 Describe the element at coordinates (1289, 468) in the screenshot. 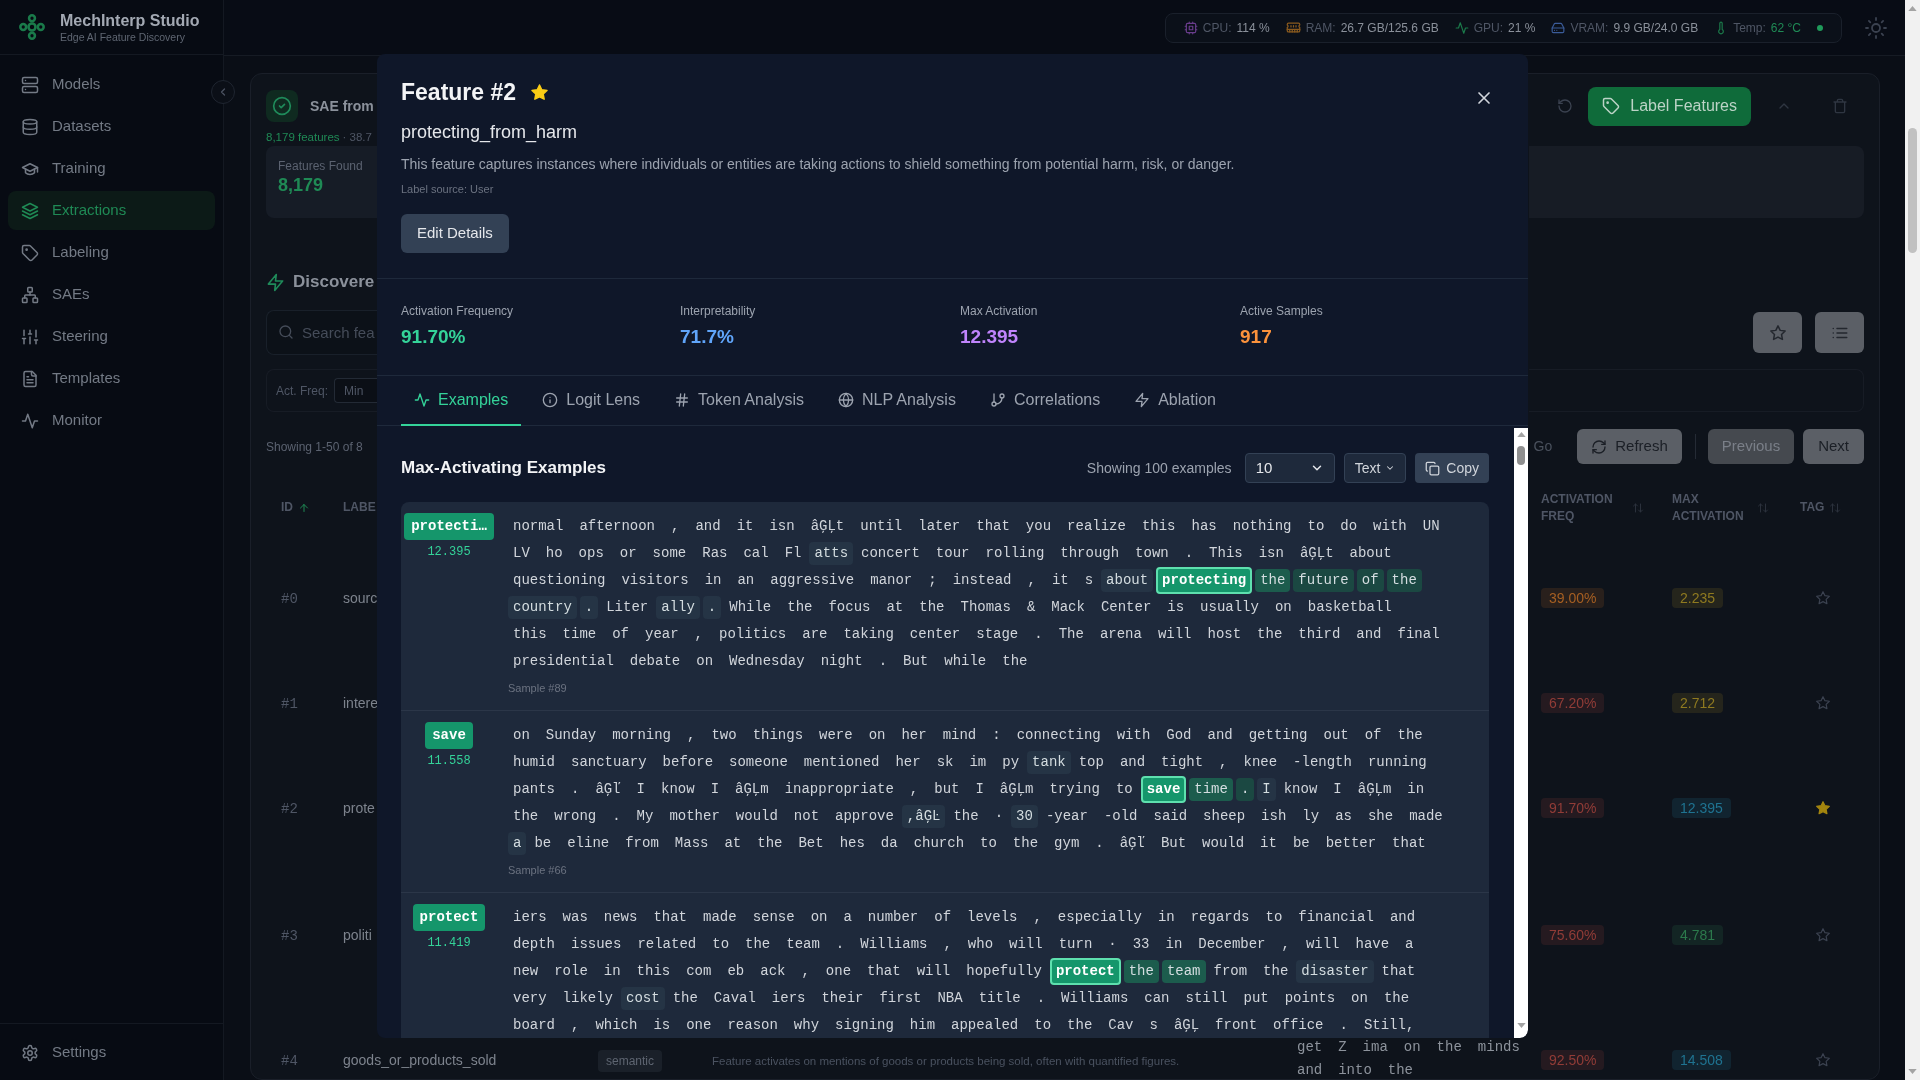

I see `page-size-select: 10` at that location.